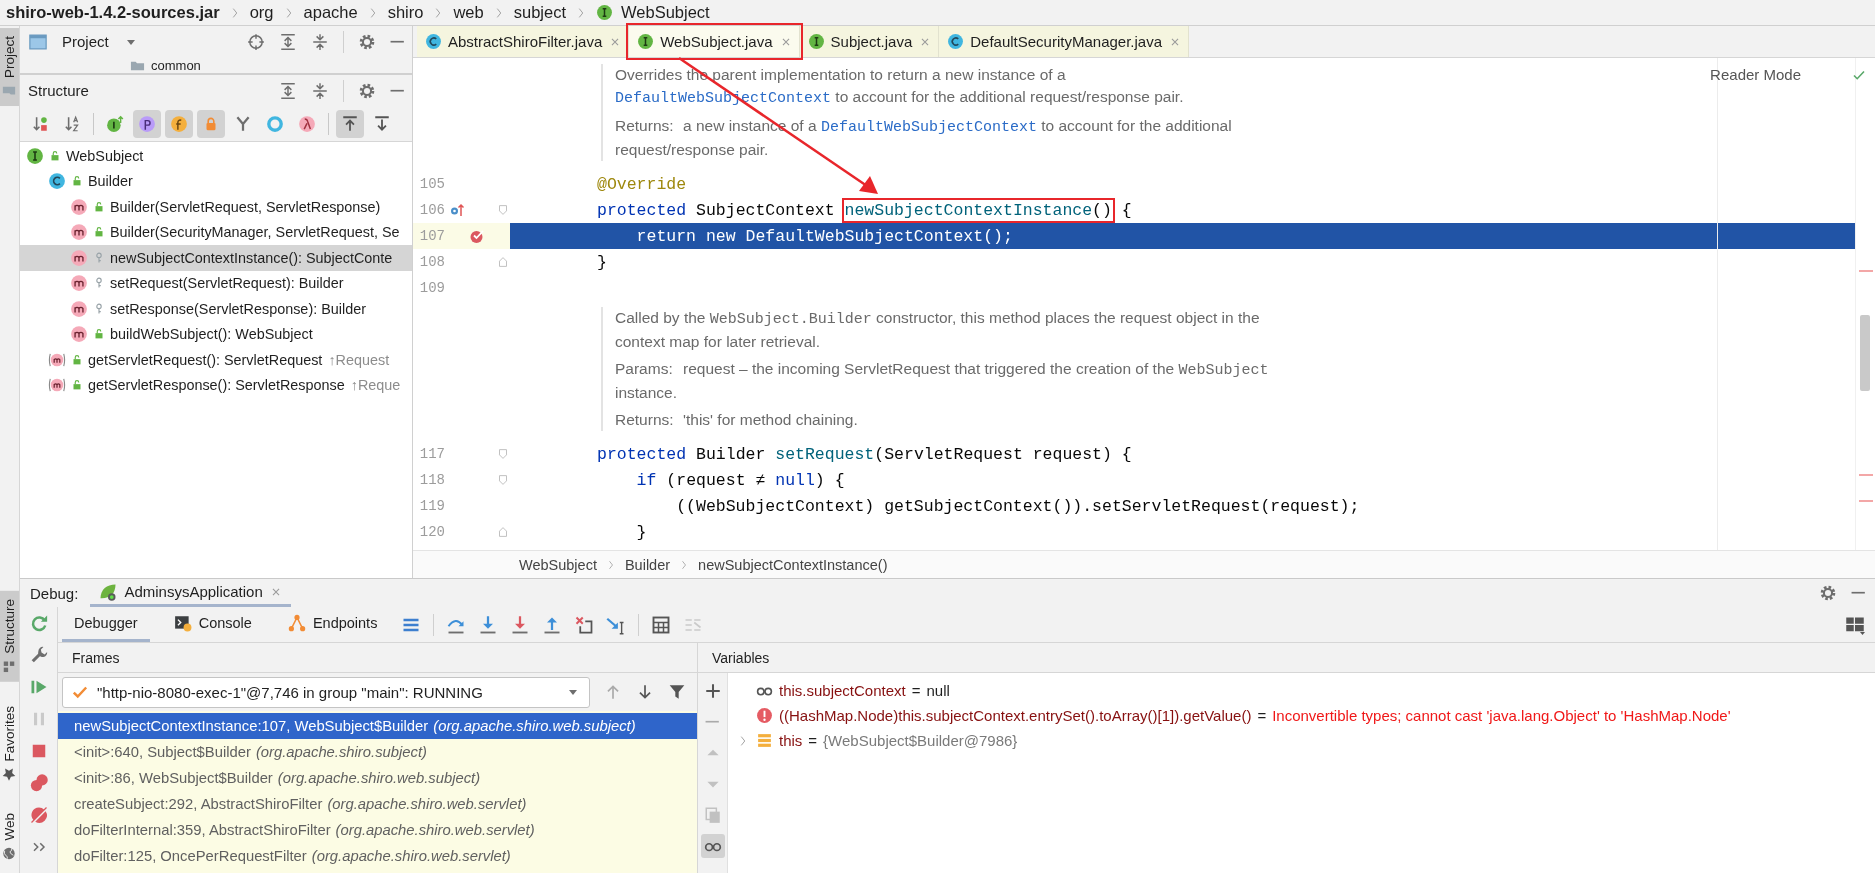 The image size is (1875, 873). I want to click on mute-breakpoints-icon, so click(38, 815).